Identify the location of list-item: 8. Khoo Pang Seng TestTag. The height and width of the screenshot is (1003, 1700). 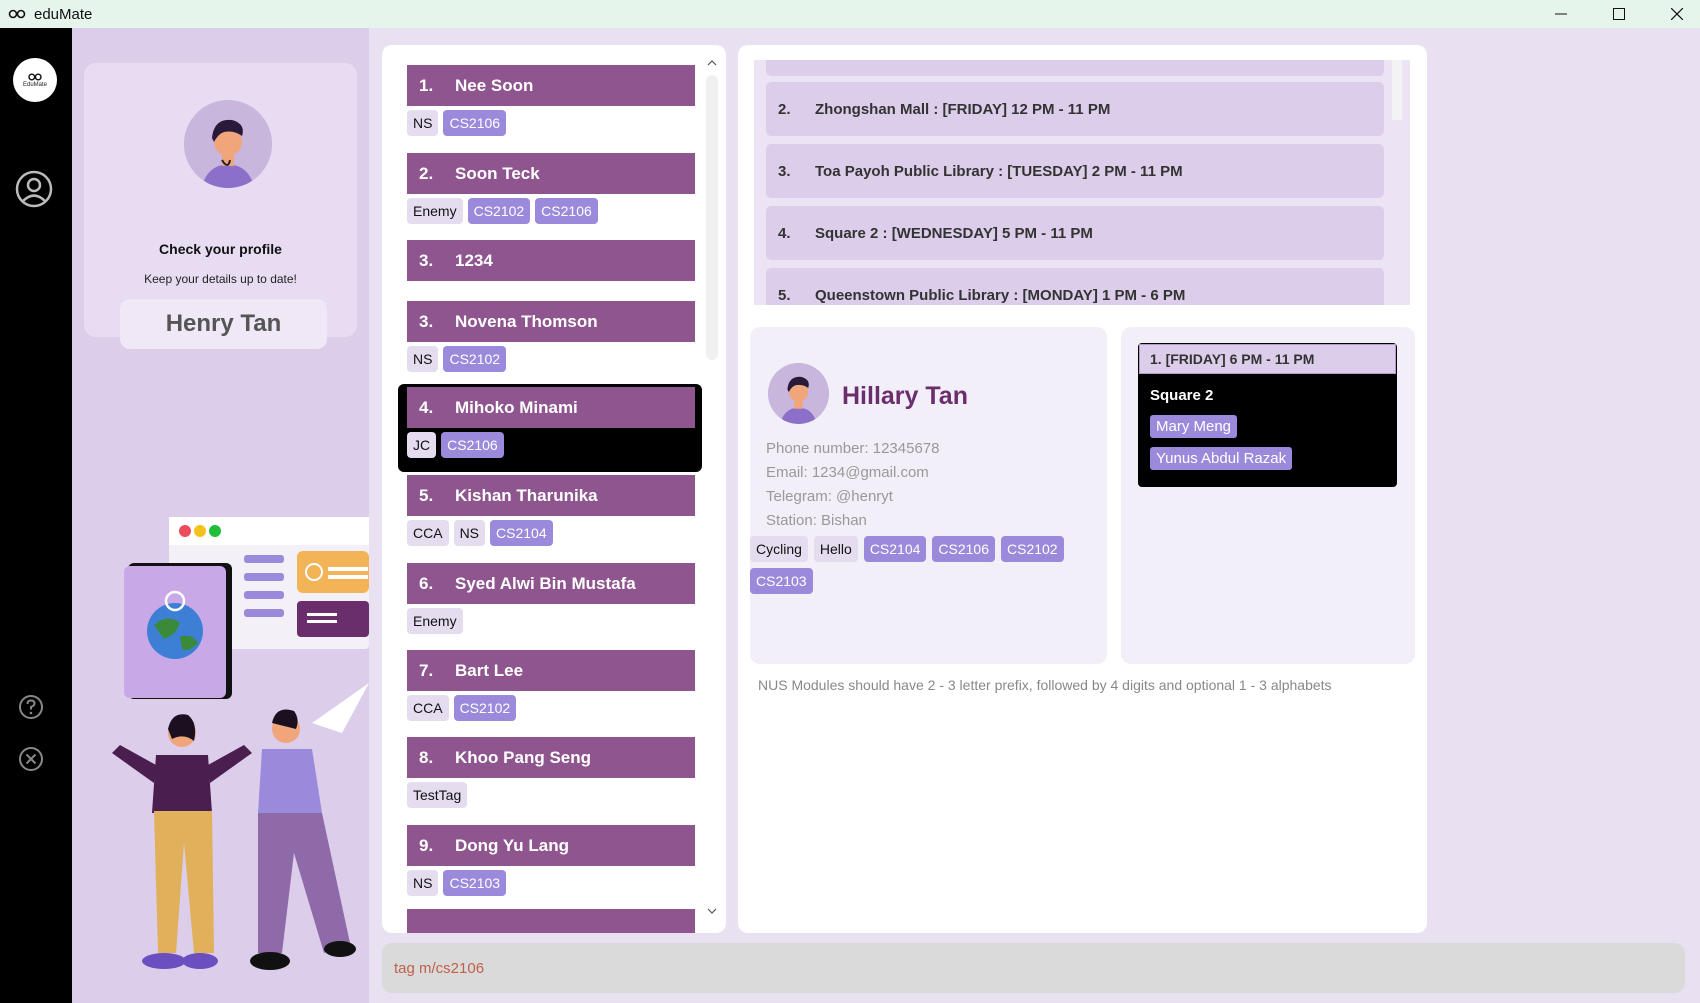
(551, 772).